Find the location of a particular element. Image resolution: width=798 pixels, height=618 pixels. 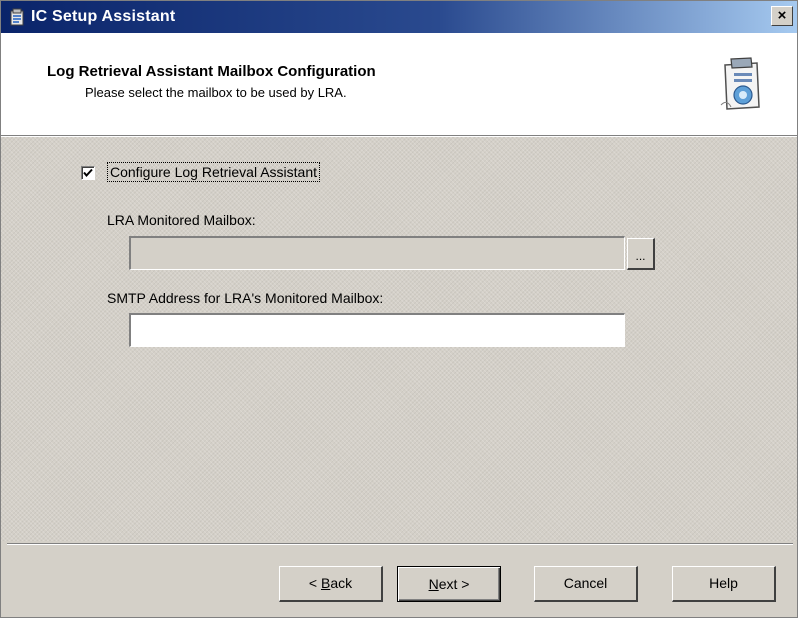

mailbox-field is located at coordinates (377, 253).